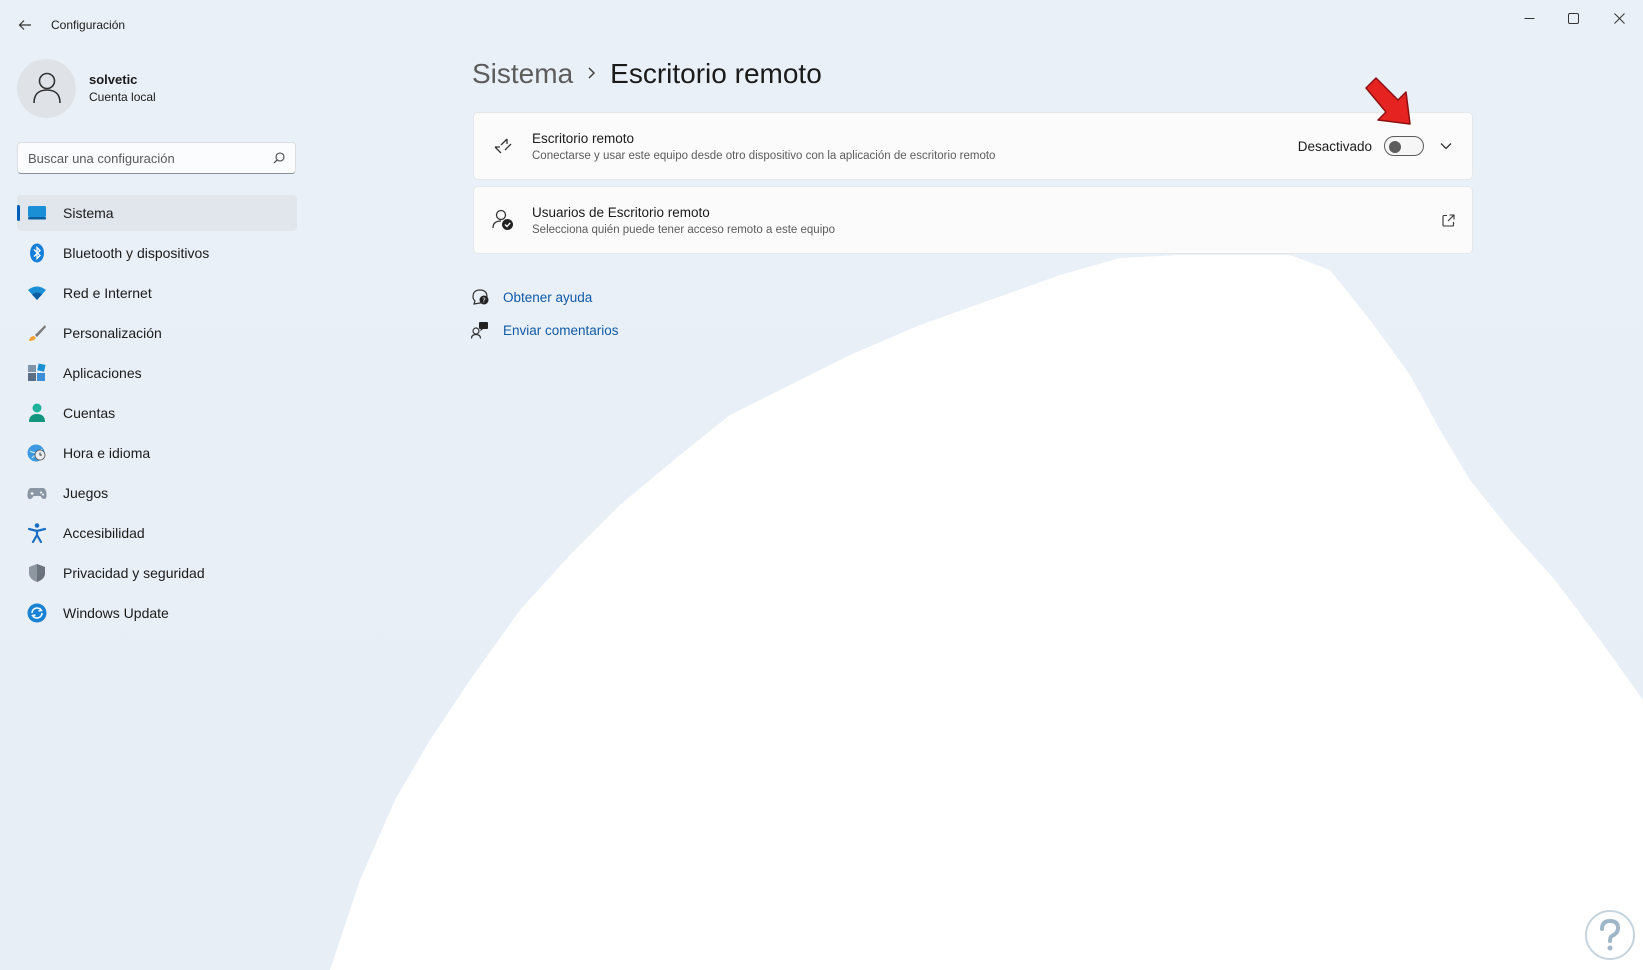  I want to click on sidebar-item-label: Aplicaciones, so click(102, 373).